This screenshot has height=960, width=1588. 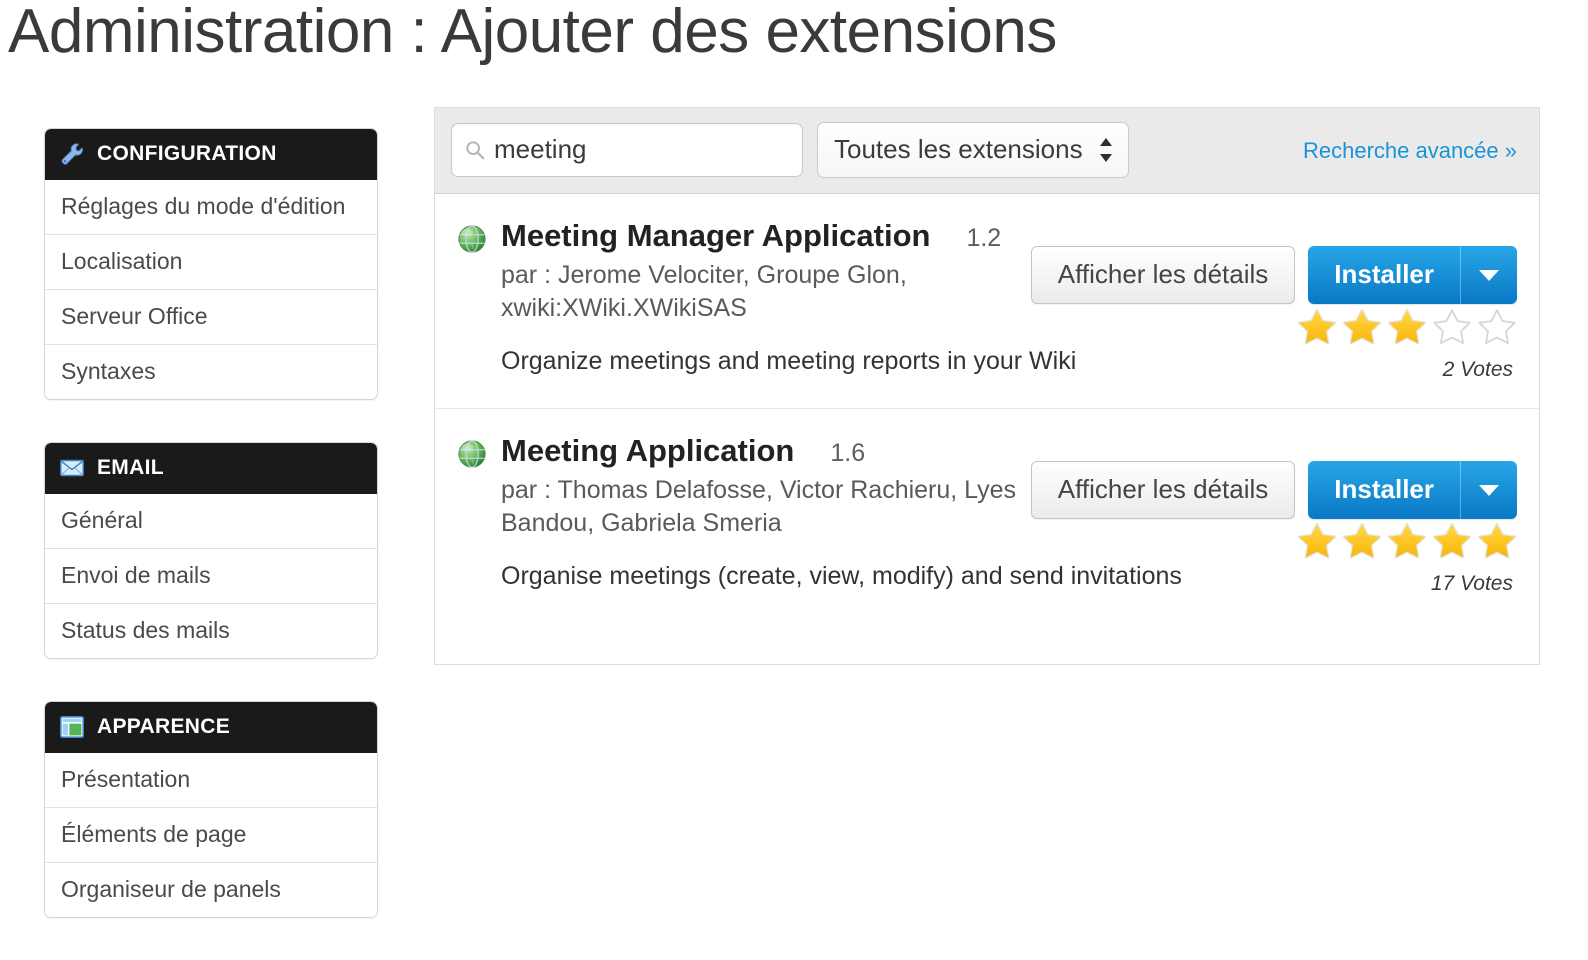 I want to click on sidebar-item-localisation: Localisation, so click(x=211, y=261).